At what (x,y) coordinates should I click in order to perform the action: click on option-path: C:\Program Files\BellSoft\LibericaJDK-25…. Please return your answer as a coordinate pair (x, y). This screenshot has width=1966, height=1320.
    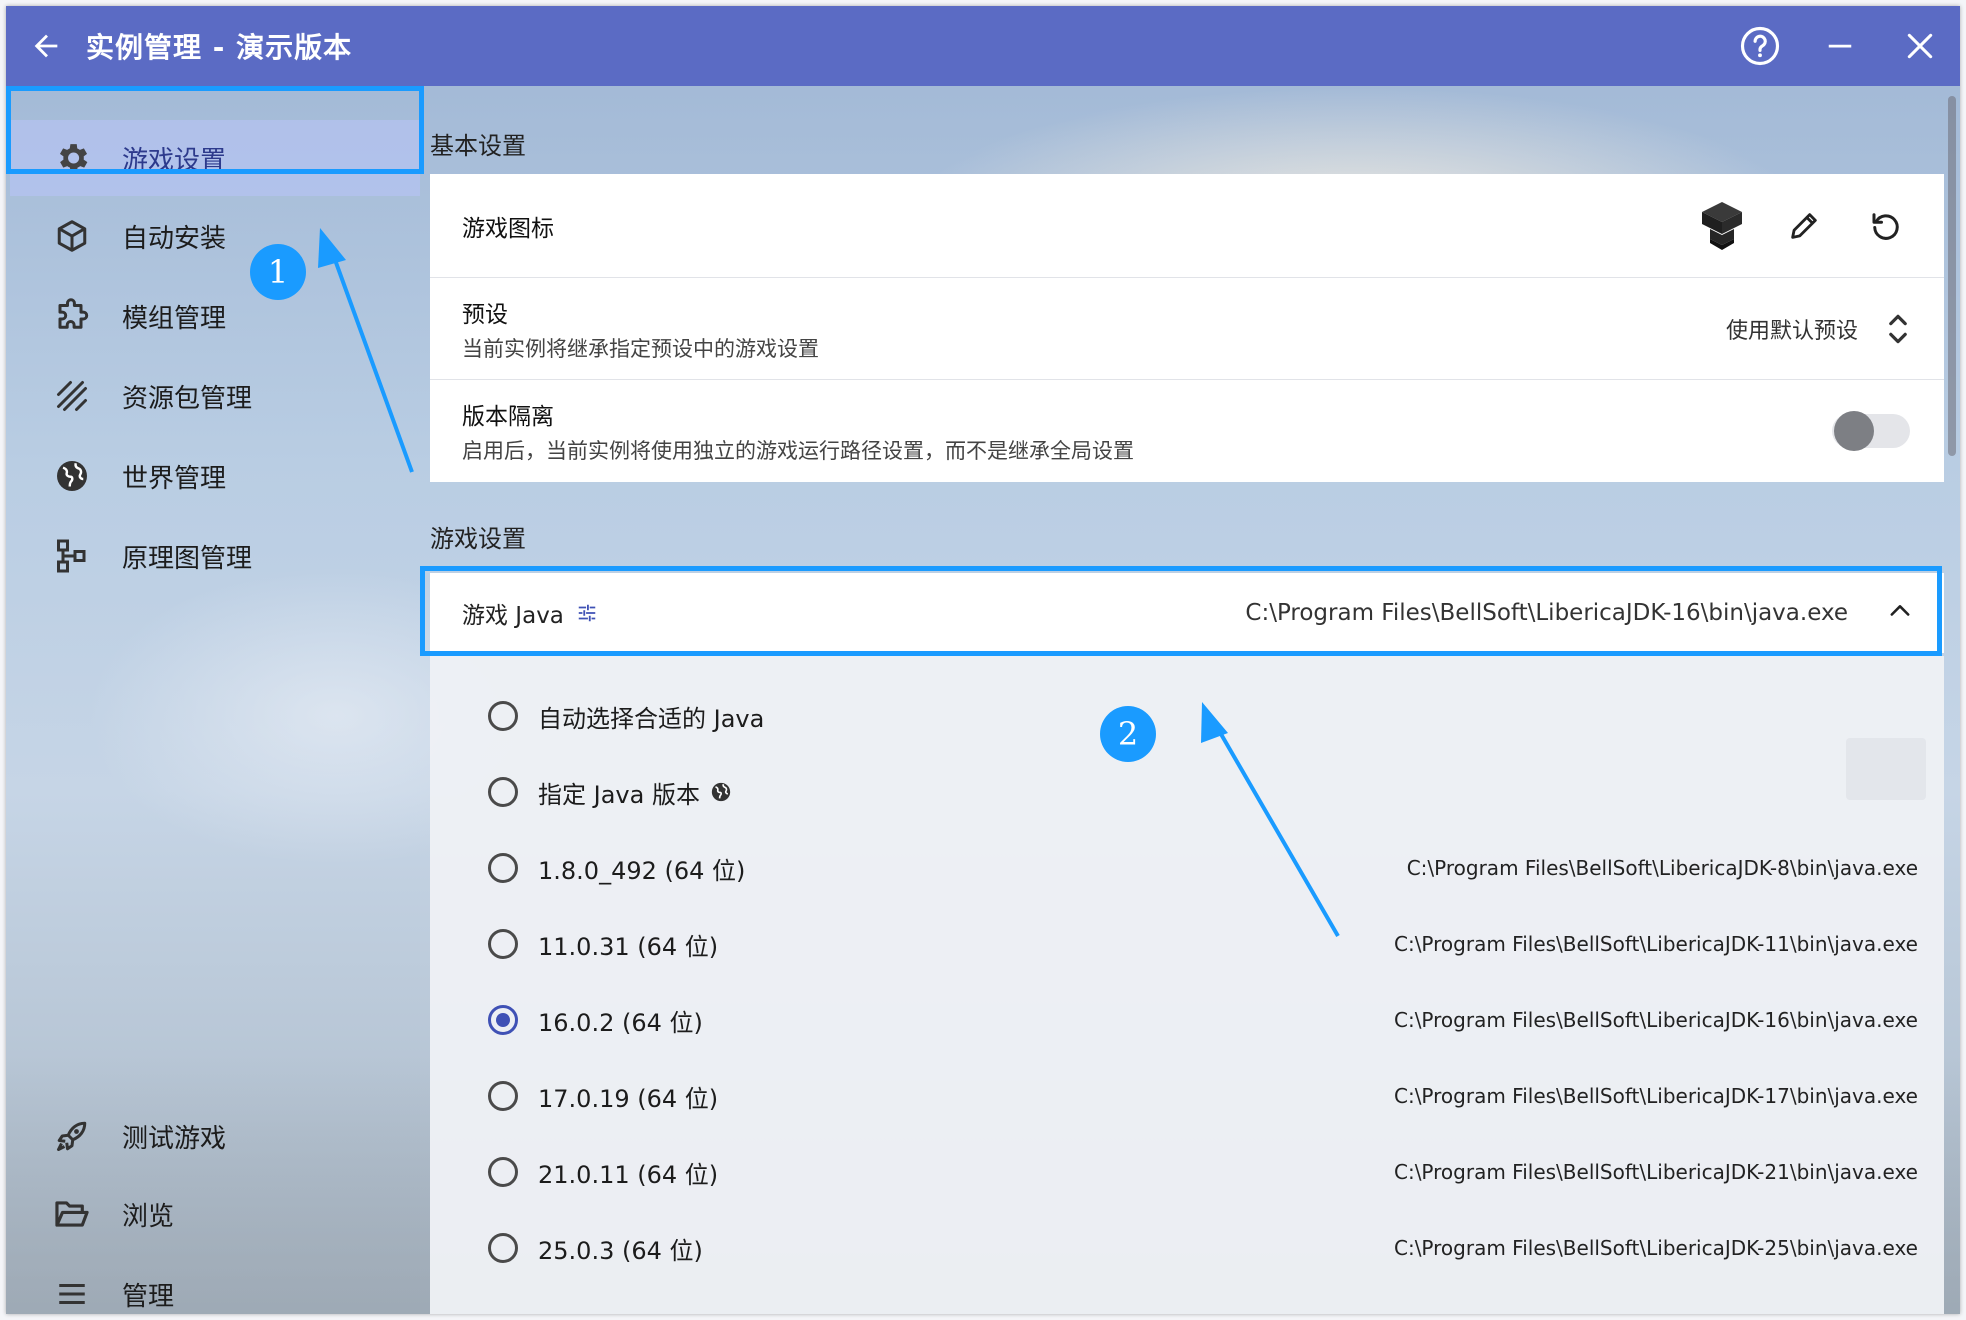
    Looking at the image, I should click on (1655, 1248).